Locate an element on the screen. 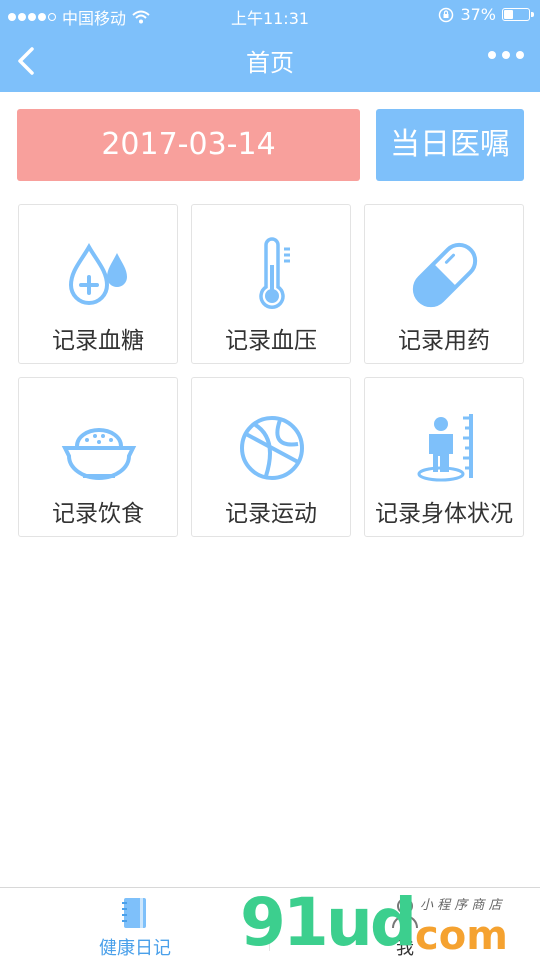 This screenshot has height=961, width=540. tab-bar: 健康日记 我 is located at coordinates (270, 924).